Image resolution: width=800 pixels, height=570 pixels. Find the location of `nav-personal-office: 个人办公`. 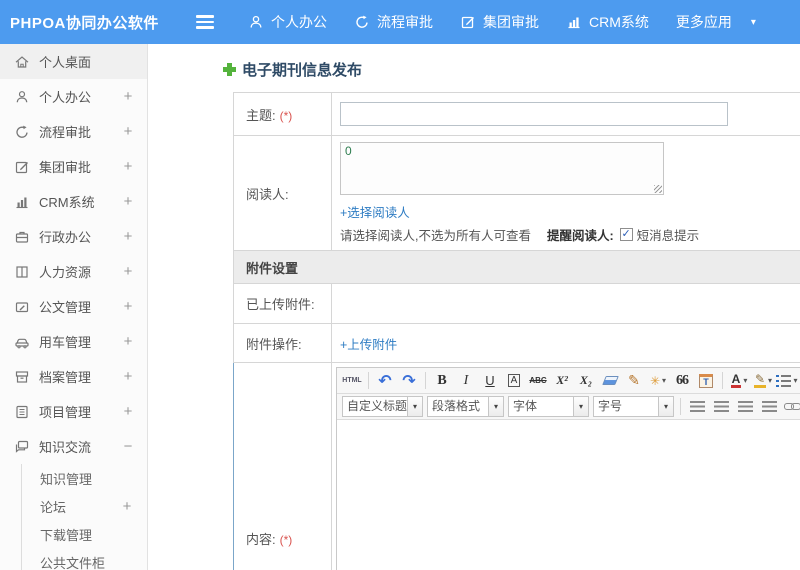

nav-personal-office: 个人办公 is located at coordinates (287, 22).